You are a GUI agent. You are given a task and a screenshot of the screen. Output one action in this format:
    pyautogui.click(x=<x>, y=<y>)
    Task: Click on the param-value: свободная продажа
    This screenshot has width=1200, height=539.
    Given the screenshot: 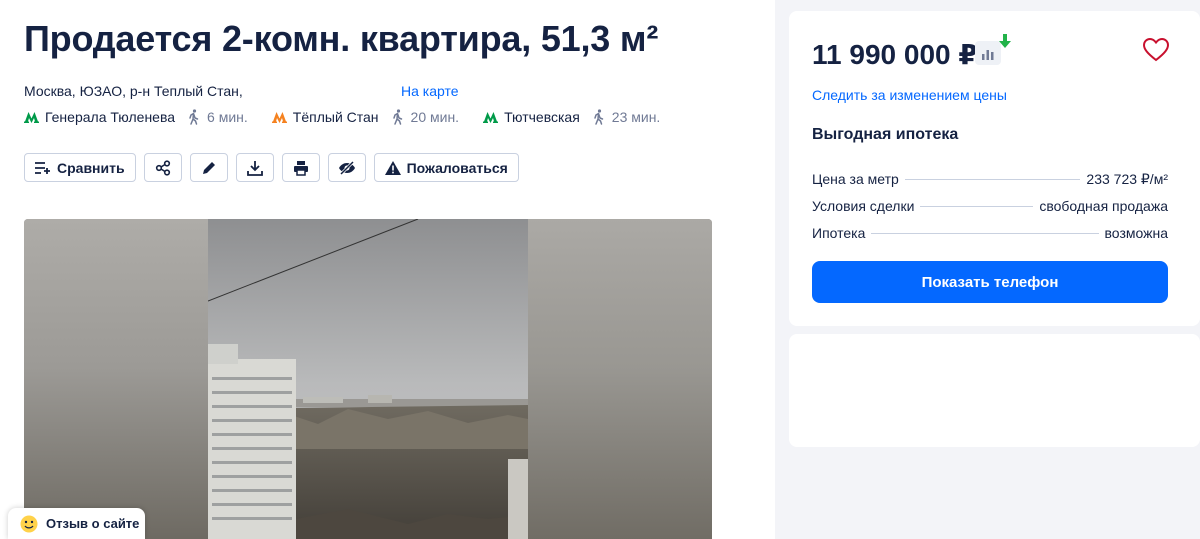 What is the action you would take?
    pyautogui.click(x=1103, y=206)
    